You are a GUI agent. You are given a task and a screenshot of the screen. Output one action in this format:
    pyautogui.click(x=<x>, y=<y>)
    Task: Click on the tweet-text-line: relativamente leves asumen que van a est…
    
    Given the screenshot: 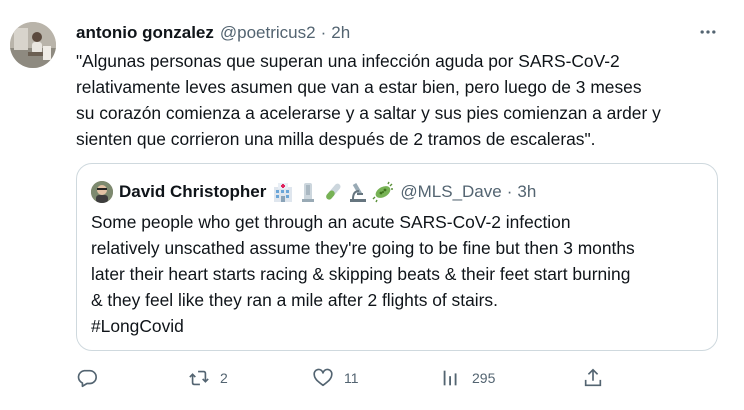 What is the action you would take?
    pyautogui.click(x=359, y=87)
    